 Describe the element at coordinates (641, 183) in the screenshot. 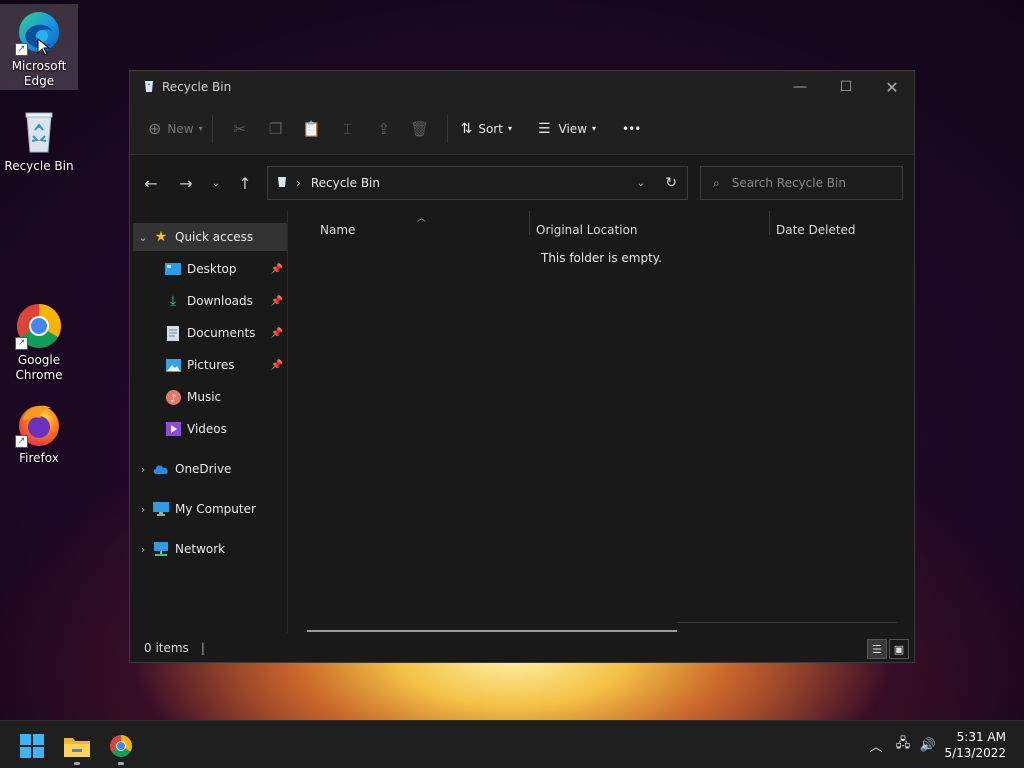

I see `address-history-chevron-icon: ⌄` at that location.